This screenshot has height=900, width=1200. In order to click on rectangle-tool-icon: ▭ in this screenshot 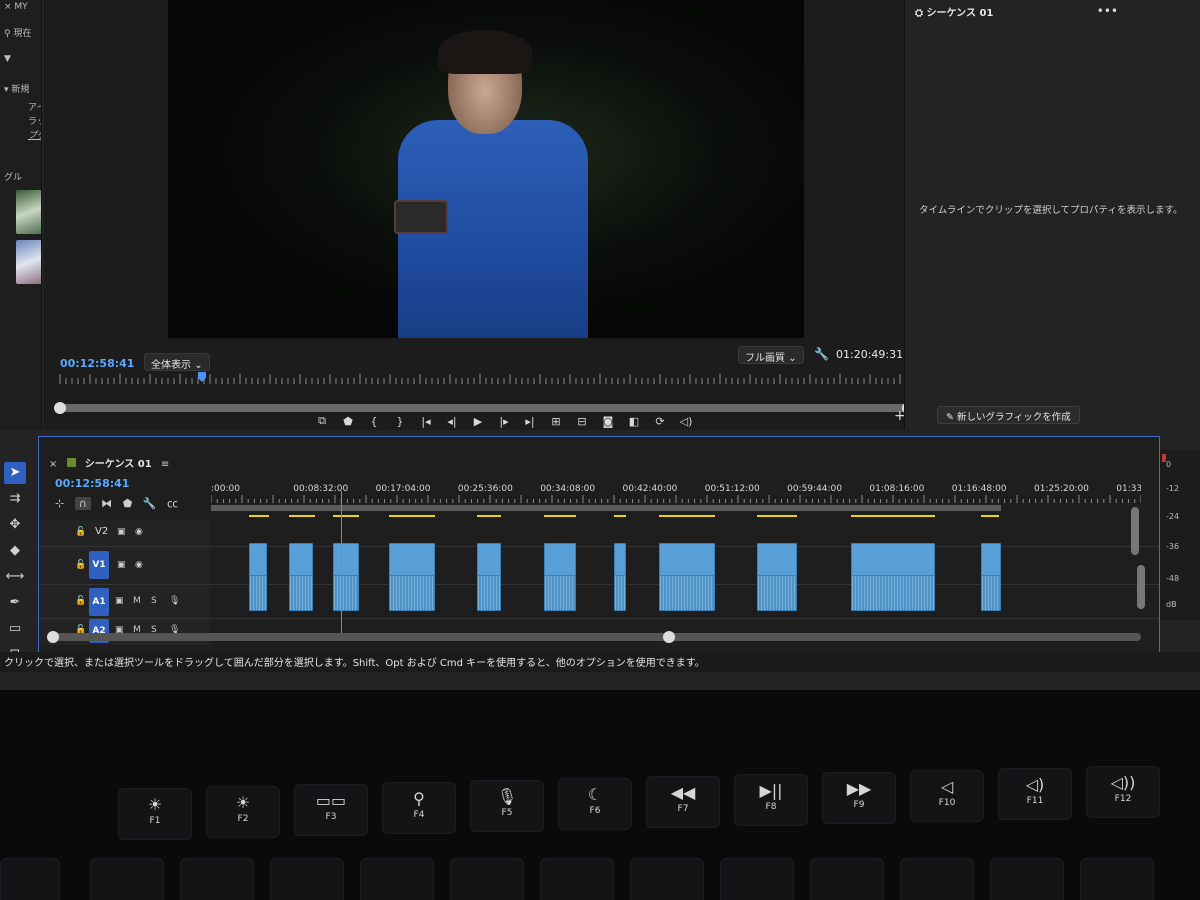, I will do `click(15, 629)`.